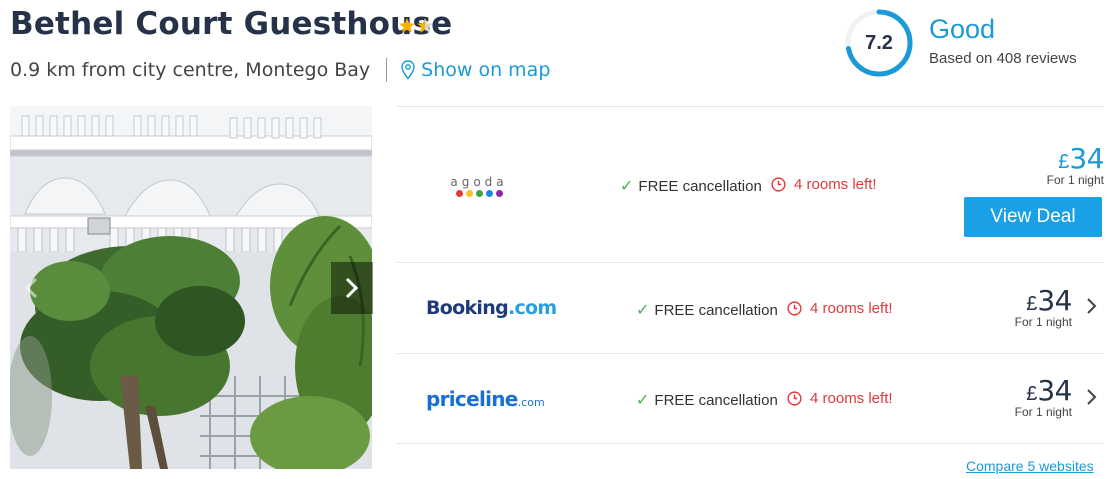  I want to click on chevron-left-icon, so click(31, 288).